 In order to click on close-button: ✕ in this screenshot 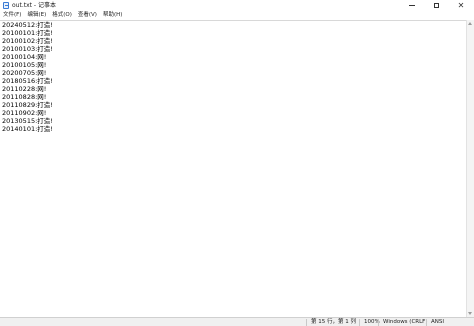, I will do `click(461, 5)`.